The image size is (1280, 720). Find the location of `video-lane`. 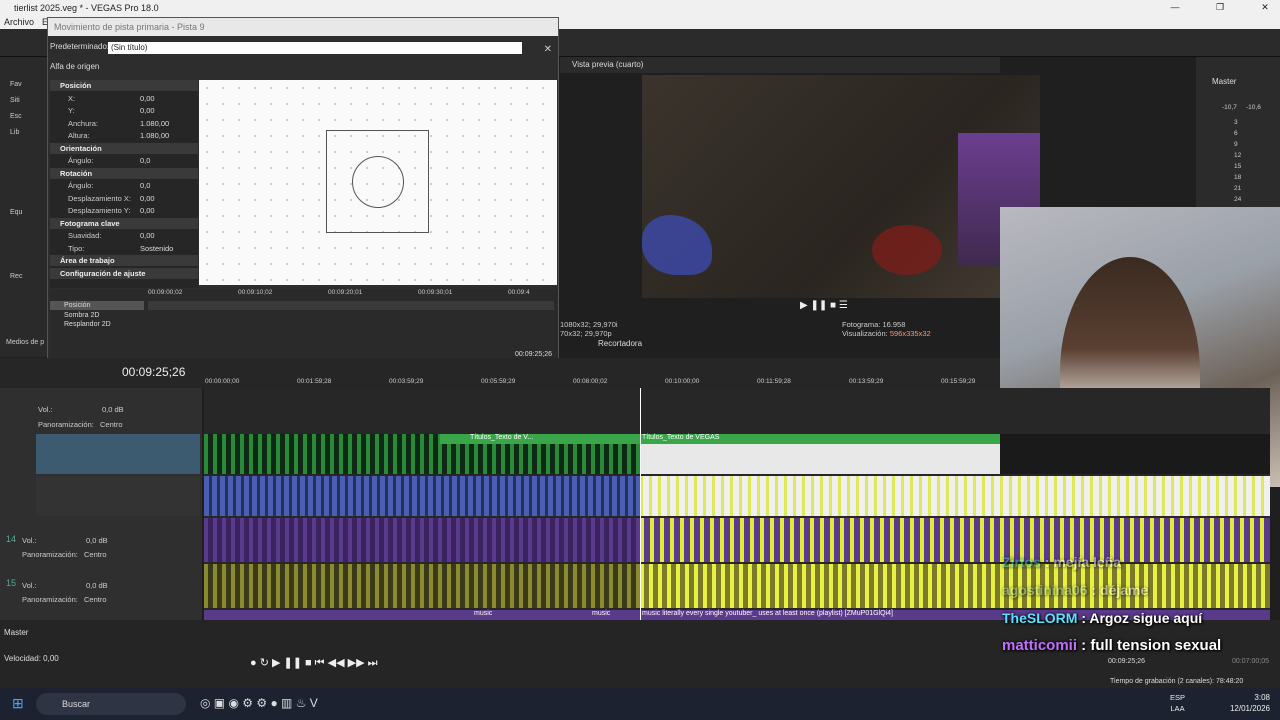

video-lane is located at coordinates (737, 496).